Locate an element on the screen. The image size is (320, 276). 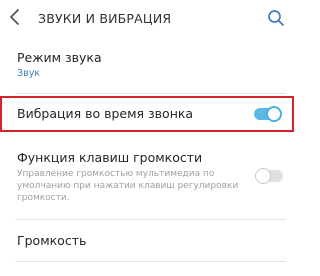
sound-mode-label: Режим звука is located at coordinates (59, 57).